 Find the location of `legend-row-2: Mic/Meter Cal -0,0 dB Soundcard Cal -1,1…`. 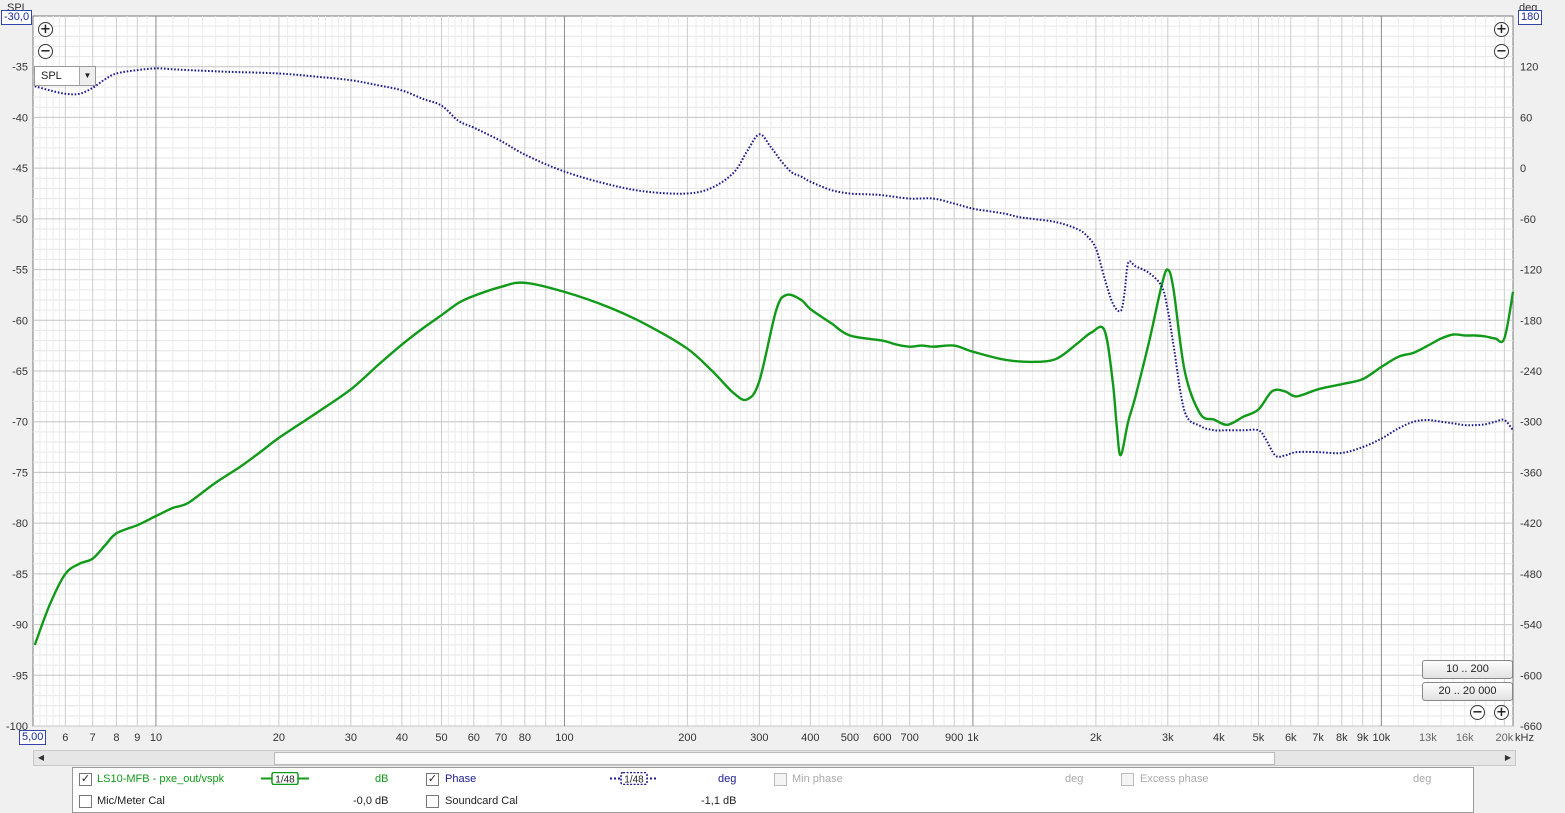

legend-row-2: Mic/Meter Cal -0,0 dB Soundcard Cal -1,1… is located at coordinates (773, 801).